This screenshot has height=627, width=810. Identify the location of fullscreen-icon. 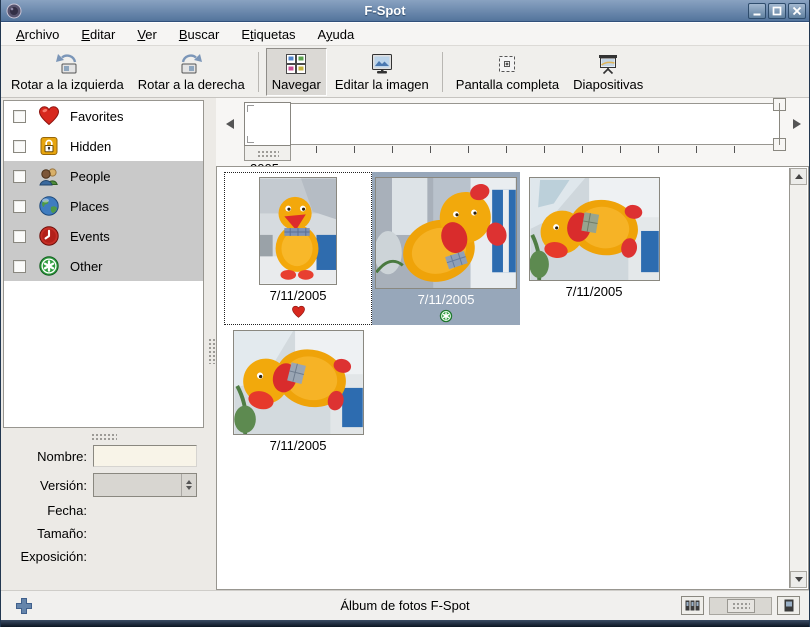
(507, 64).